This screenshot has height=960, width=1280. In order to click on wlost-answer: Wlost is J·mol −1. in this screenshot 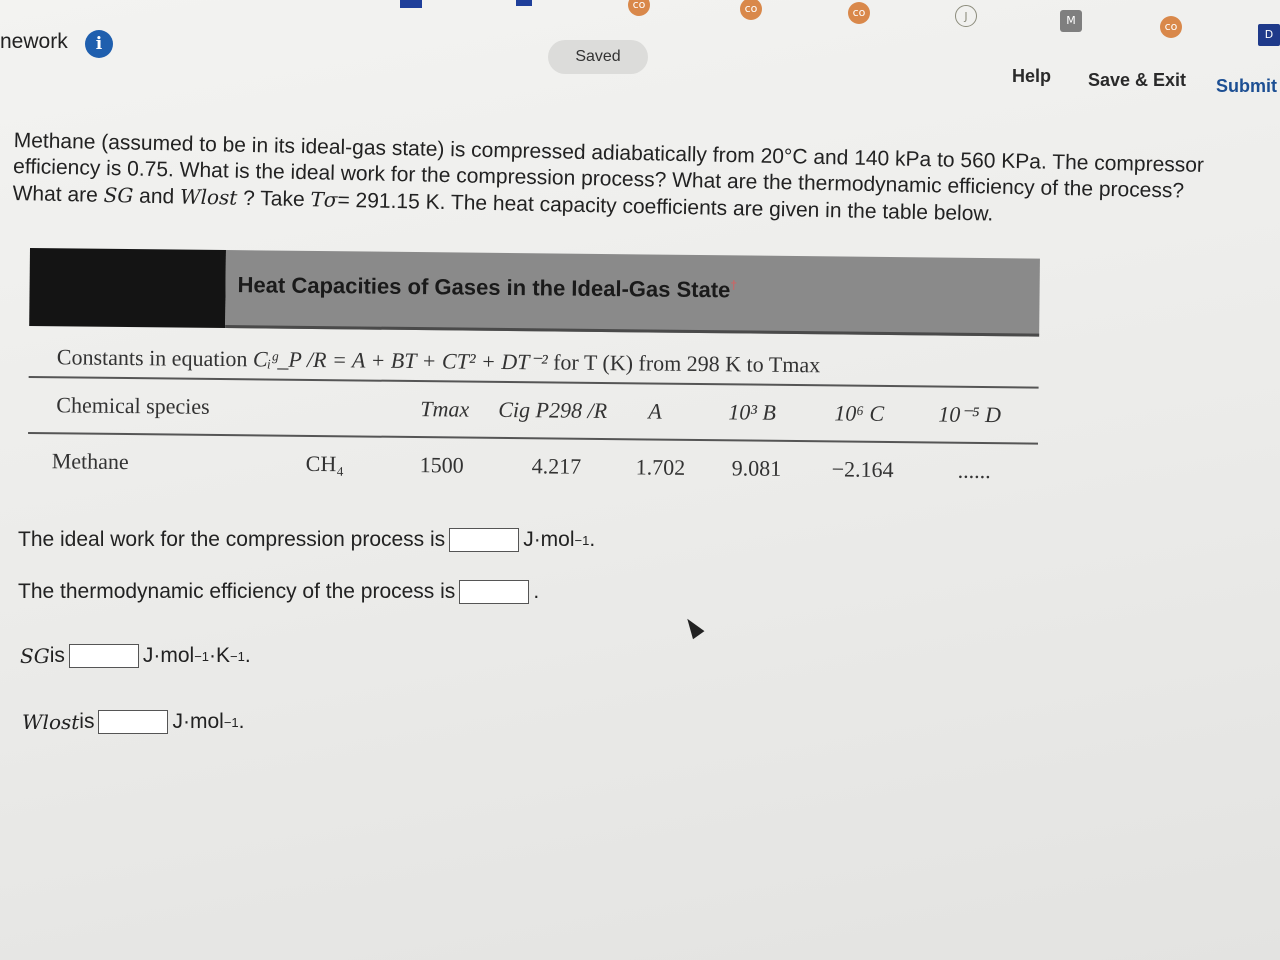, I will do `click(133, 722)`.